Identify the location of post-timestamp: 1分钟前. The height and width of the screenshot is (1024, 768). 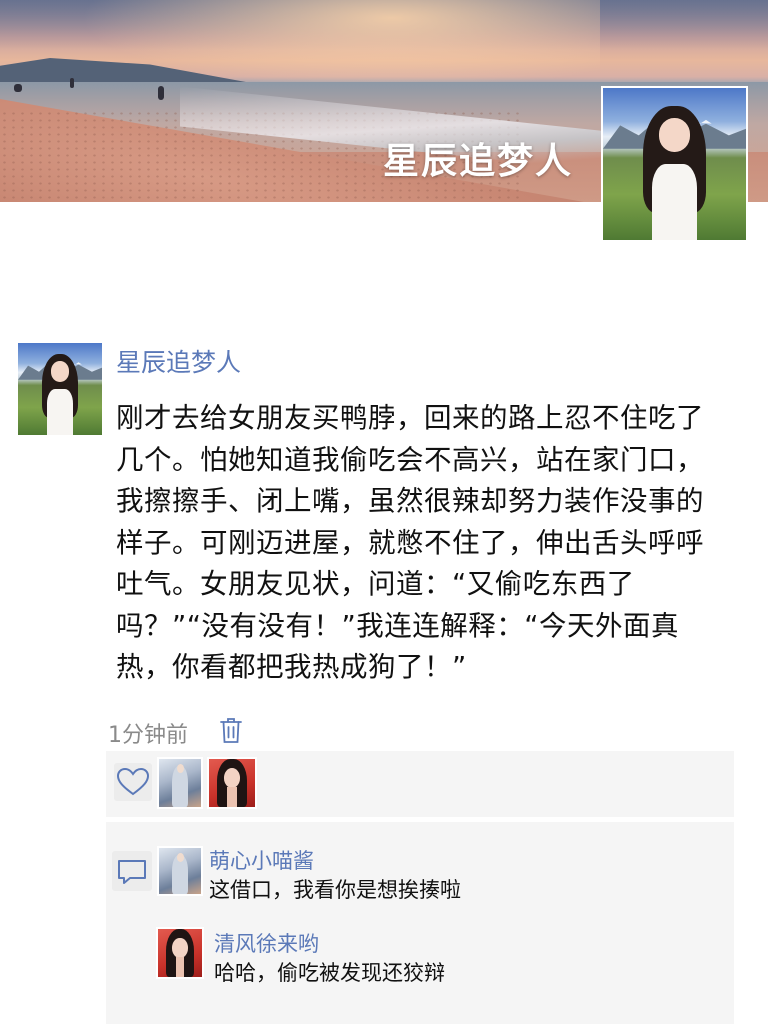
(148, 735).